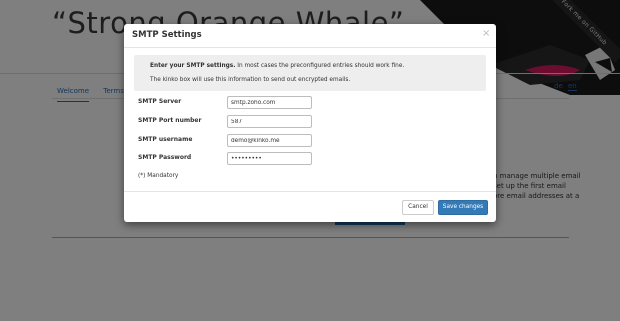 The image size is (620, 321). Describe the element at coordinates (160, 101) in the screenshot. I see `smtp-server-label: SMTP Server` at that location.